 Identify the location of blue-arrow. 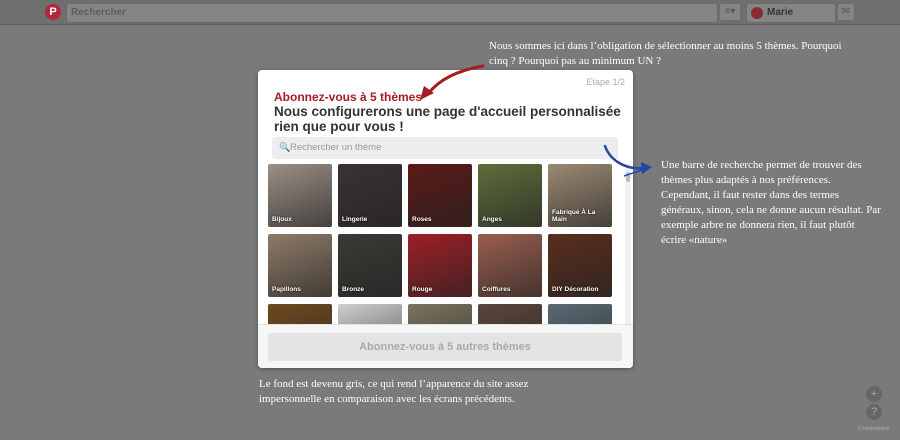
(624, 157).